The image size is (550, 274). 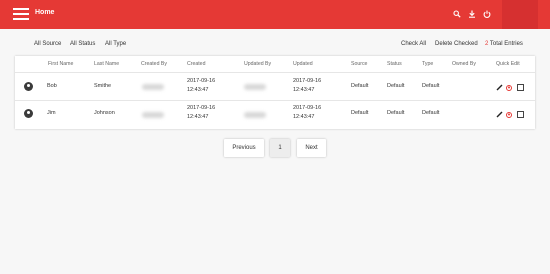 What do you see at coordinates (394, 64) in the screenshot?
I see `column-header: Status` at bounding box center [394, 64].